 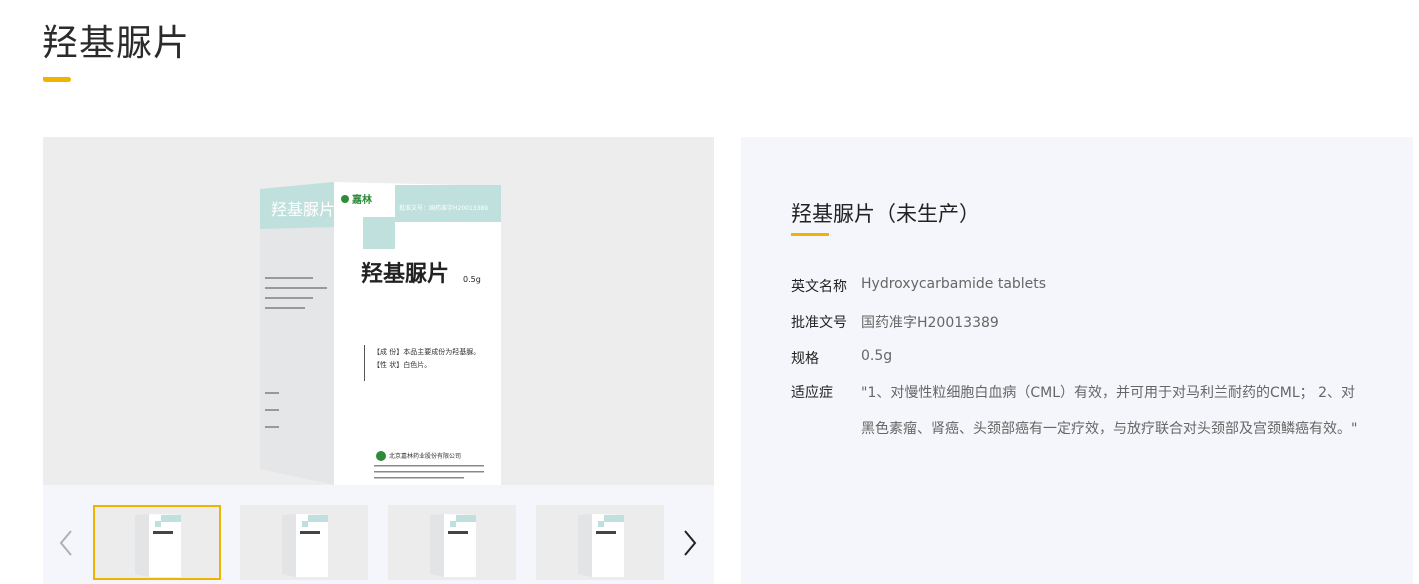 What do you see at coordinates (362, 199) in the screenshot?
I see `box-brand: 嘉林` at bounding box center [362, 199].